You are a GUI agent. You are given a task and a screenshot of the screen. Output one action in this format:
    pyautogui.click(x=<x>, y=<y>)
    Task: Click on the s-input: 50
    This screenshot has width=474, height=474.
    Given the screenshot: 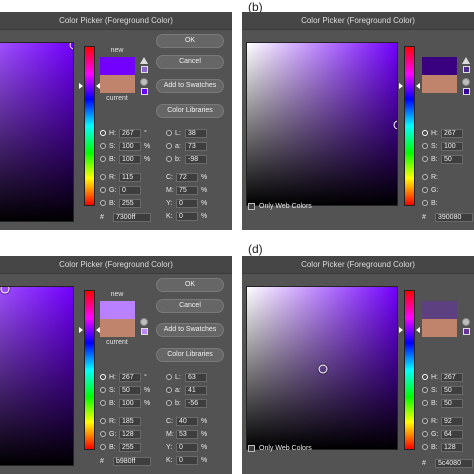 What is the action you would take?
    pyautogui.click(x=452, y=390)
    